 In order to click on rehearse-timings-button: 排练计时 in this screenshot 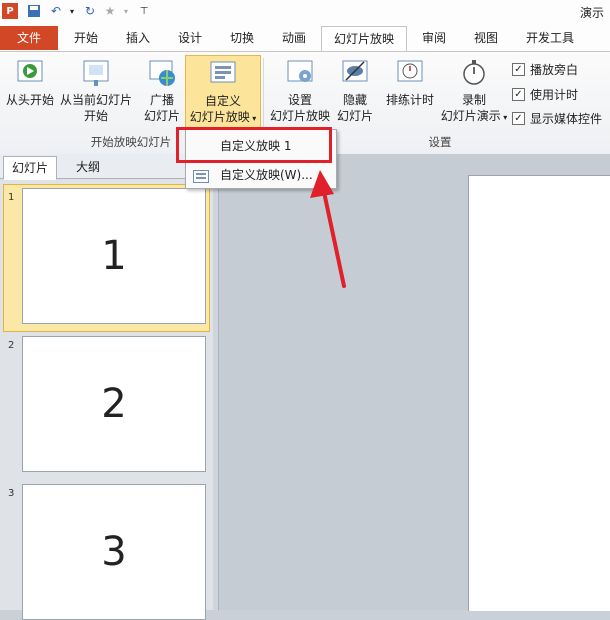, I will do `click(410, 83)`.